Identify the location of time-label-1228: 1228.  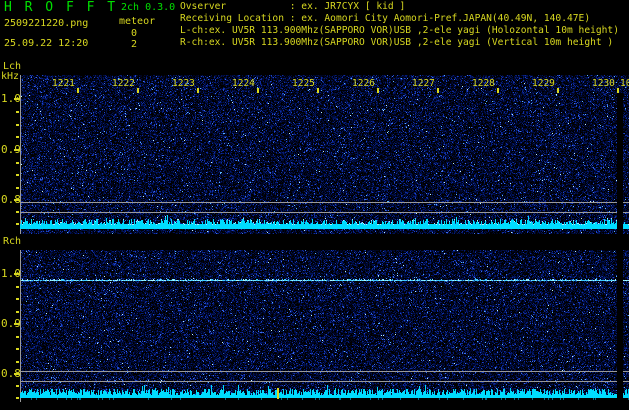
(483, 83).